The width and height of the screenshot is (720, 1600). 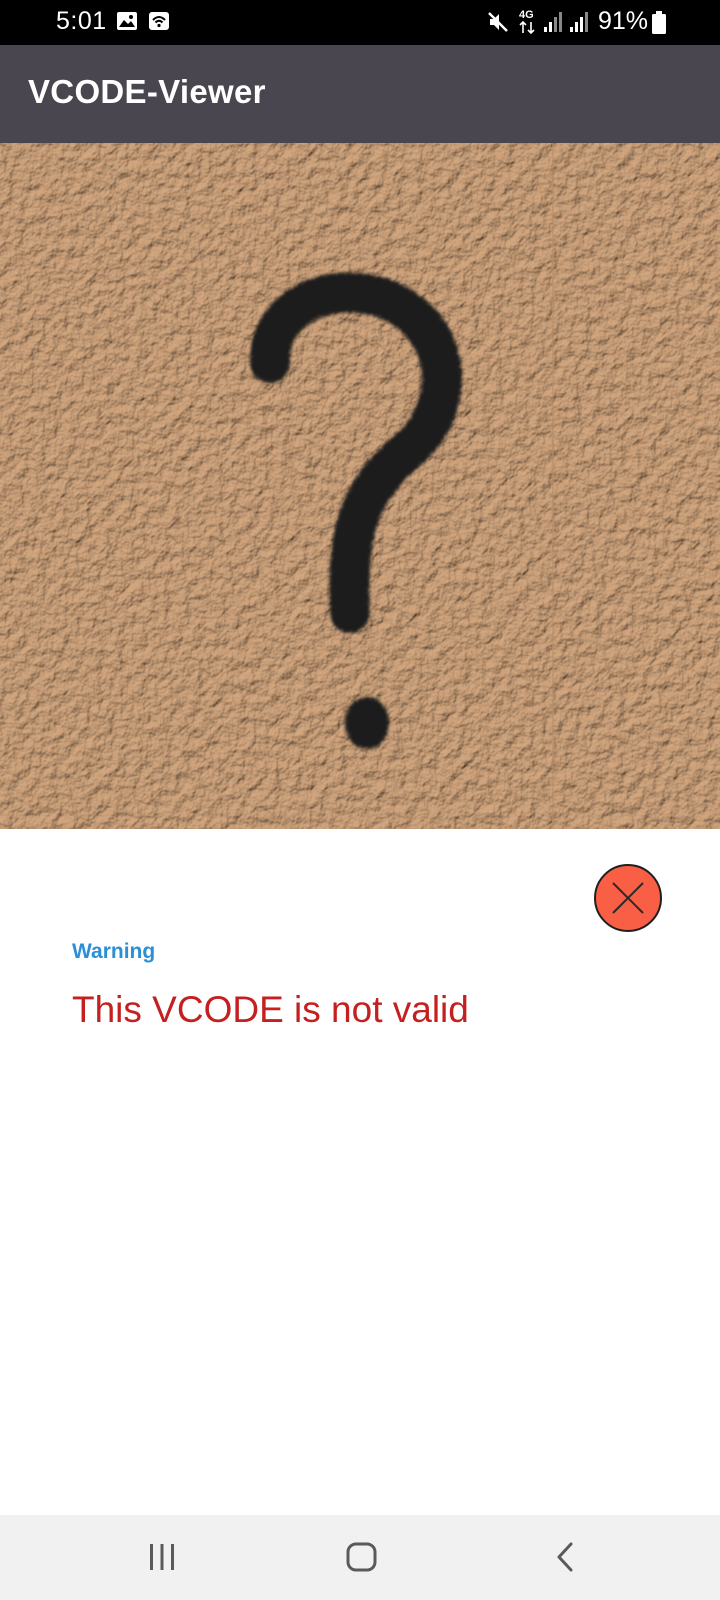 I want to click on back-icon, so click(x=566, y=1561).